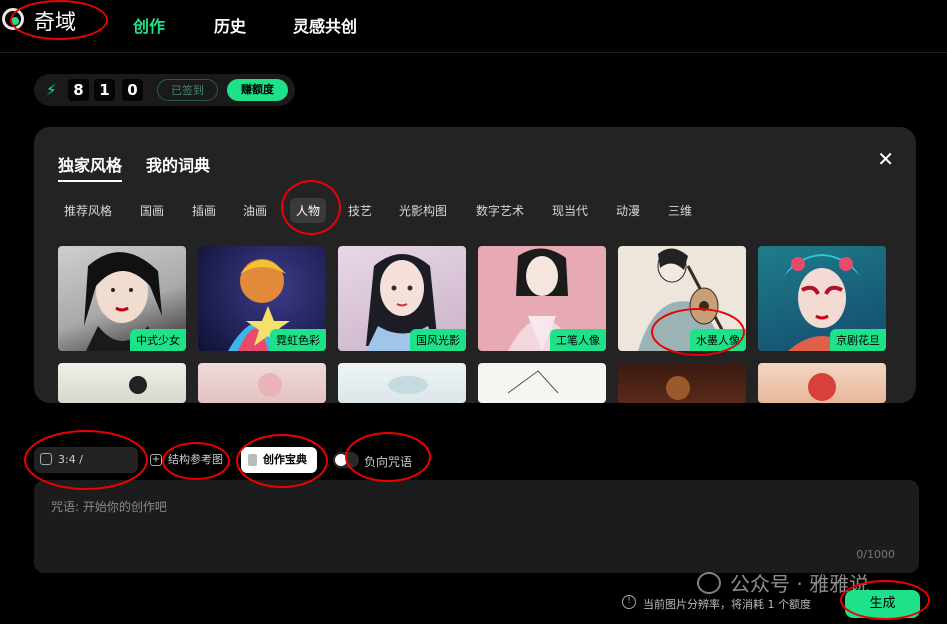 This screenshot has height=624, width=947. Describe the element at coordinates (158, 340) in the screenshot. I see `card-label: 中式少女` at that location.